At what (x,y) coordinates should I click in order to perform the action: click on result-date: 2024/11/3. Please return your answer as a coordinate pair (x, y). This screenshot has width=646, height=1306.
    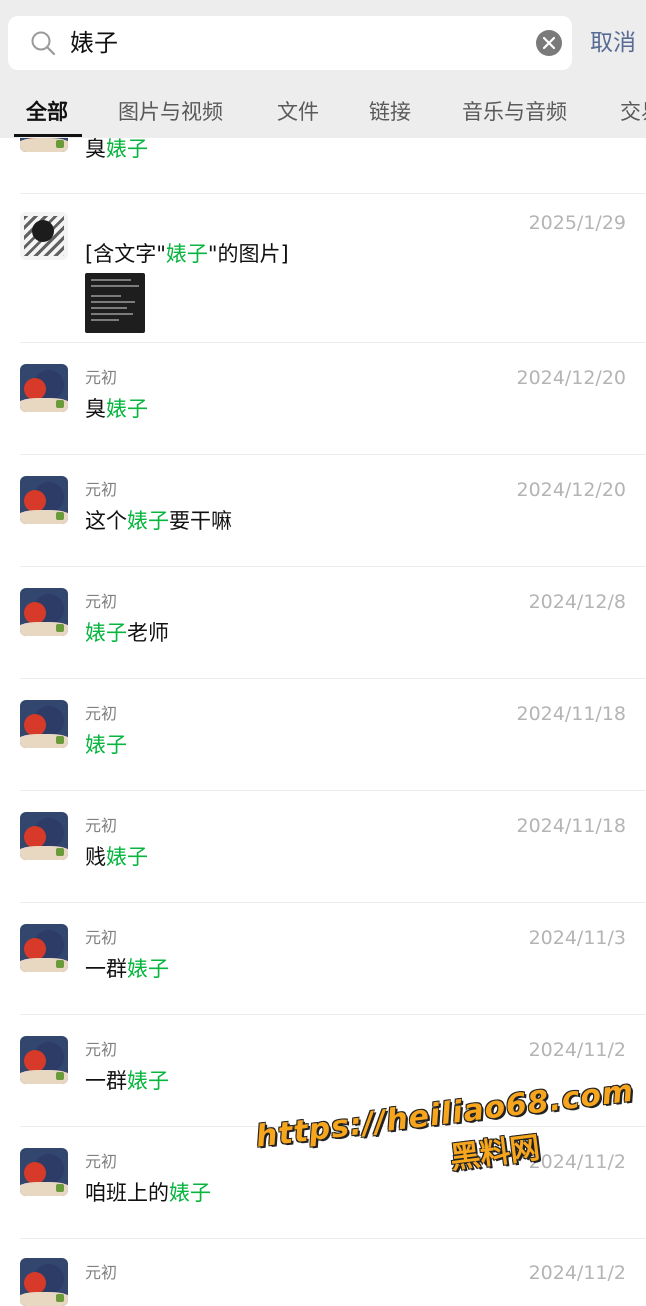
    Looking at the image, I should click on (577, 938).